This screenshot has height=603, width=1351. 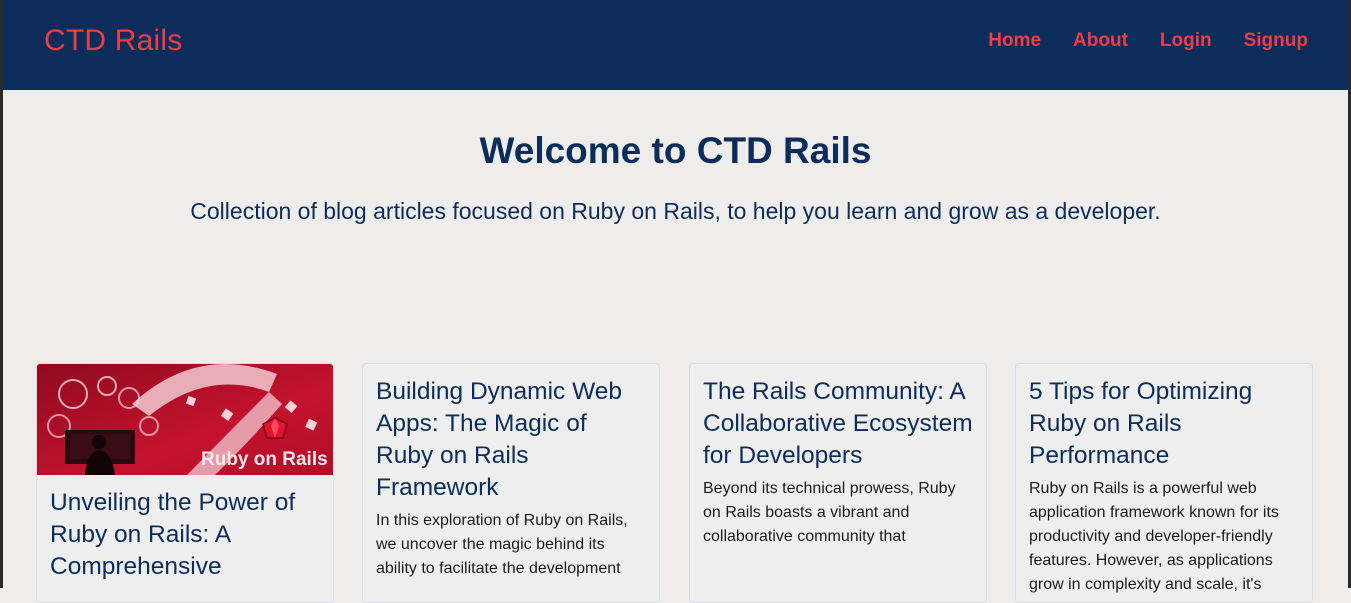 What do you see at coordinates (1186, 41) in the screenshot?
I see `nav-login-link: Login` at bounding box center [1186, 41].